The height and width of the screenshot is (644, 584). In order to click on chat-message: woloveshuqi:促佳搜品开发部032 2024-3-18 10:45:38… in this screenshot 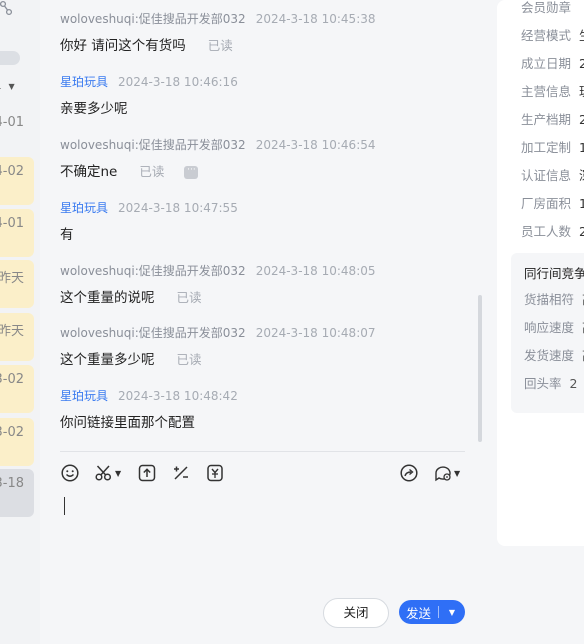, I will do `click(262, 33)`.